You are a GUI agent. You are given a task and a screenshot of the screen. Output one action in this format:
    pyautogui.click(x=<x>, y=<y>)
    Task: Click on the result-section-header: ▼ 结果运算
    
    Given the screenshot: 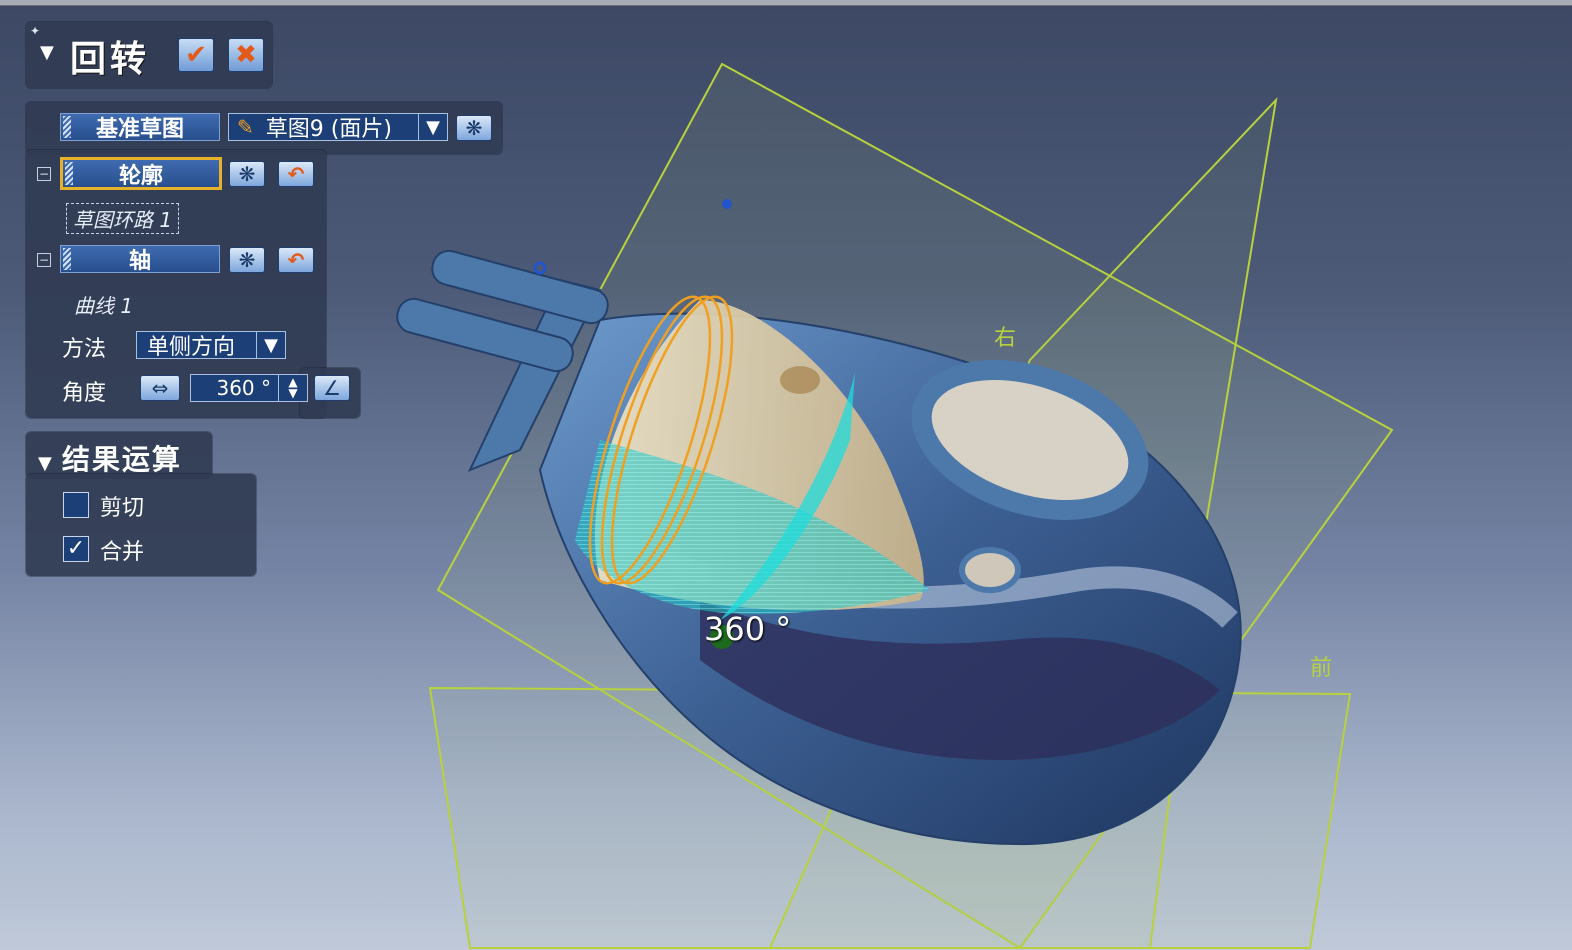 What is the action you would take?
    pyautogui.click(x=110, y=458)
    